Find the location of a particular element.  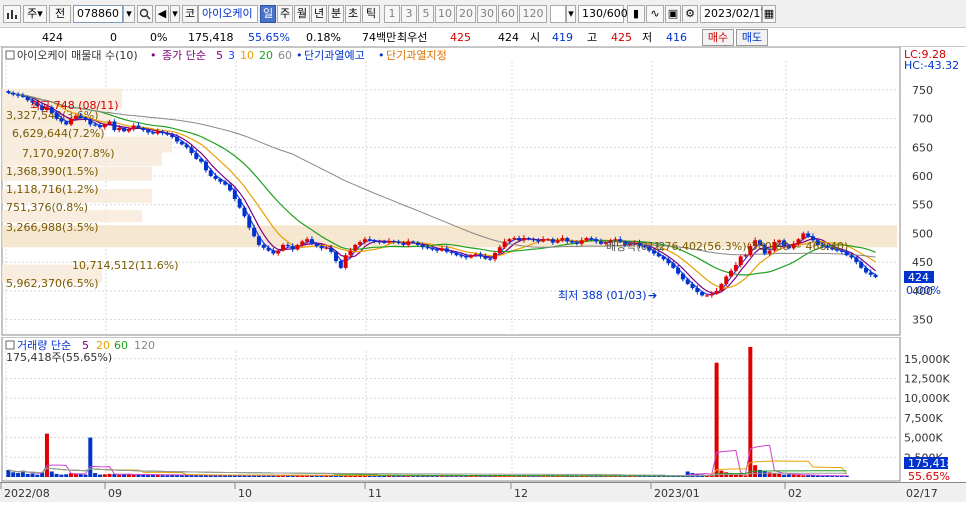

interval-spinner: ▾ is located at coordinates (571, 14).